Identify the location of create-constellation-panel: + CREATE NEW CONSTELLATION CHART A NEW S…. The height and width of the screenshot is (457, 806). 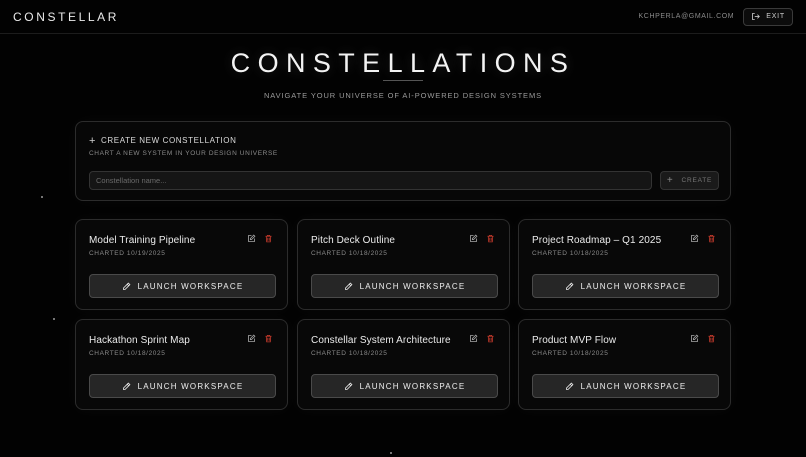
(403, 161).